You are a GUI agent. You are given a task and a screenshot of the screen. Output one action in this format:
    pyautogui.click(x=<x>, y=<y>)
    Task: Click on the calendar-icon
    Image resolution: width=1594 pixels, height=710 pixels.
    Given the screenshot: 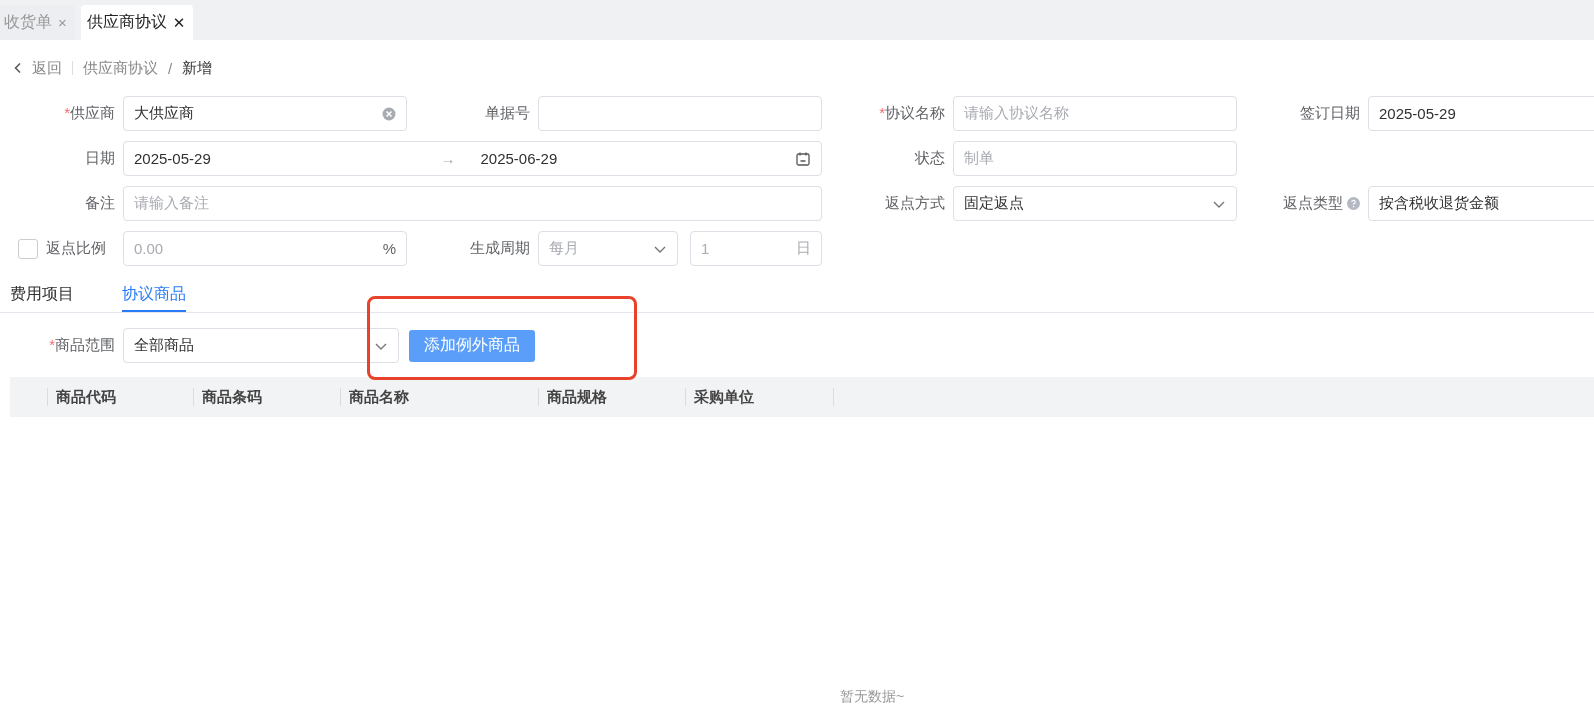 What is the action you would take?
    pyautogui.click(x=803, y=158)
    